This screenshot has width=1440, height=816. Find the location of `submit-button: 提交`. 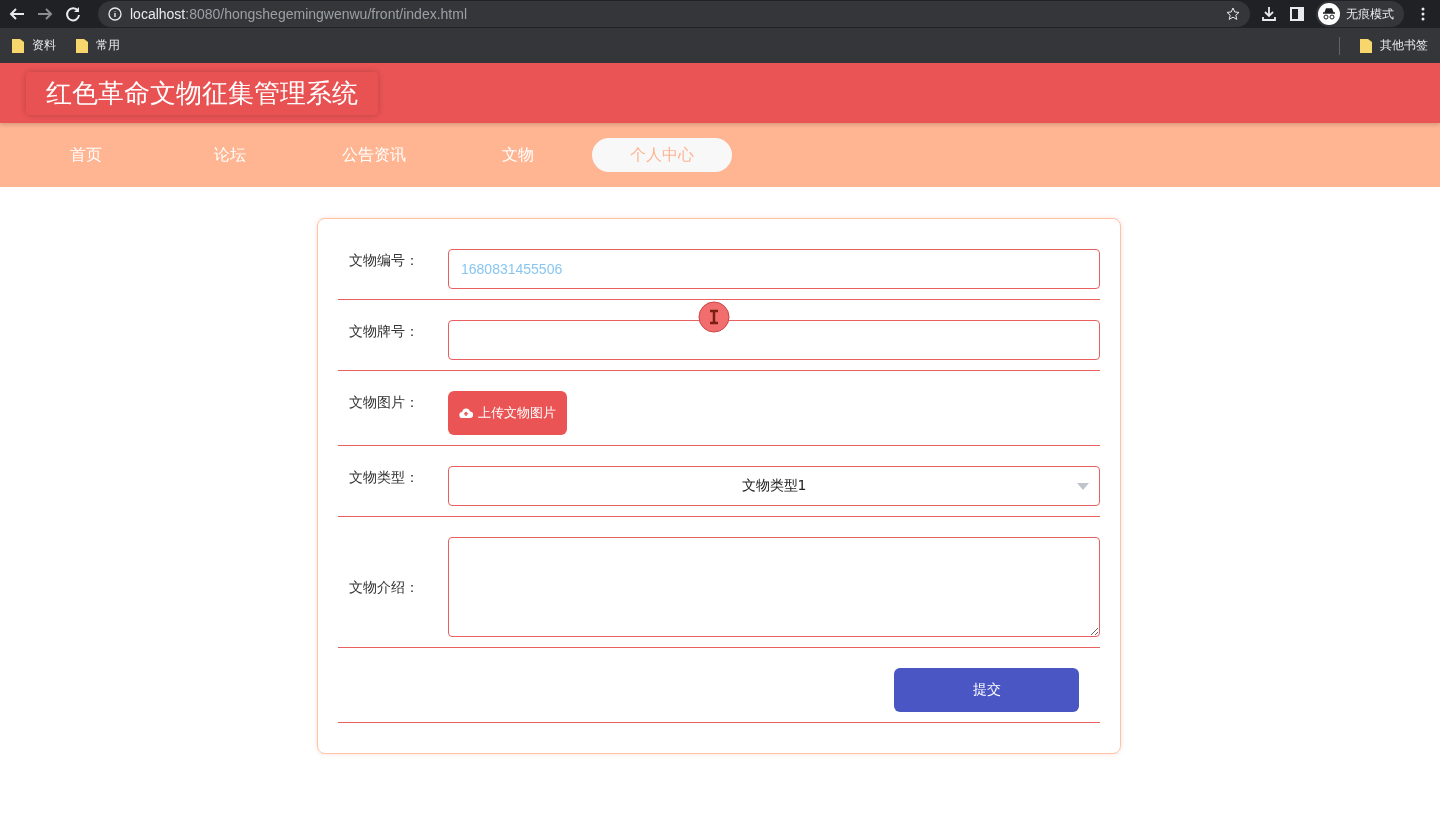

submit-button: 提交 is located at coordinates (986, 690).